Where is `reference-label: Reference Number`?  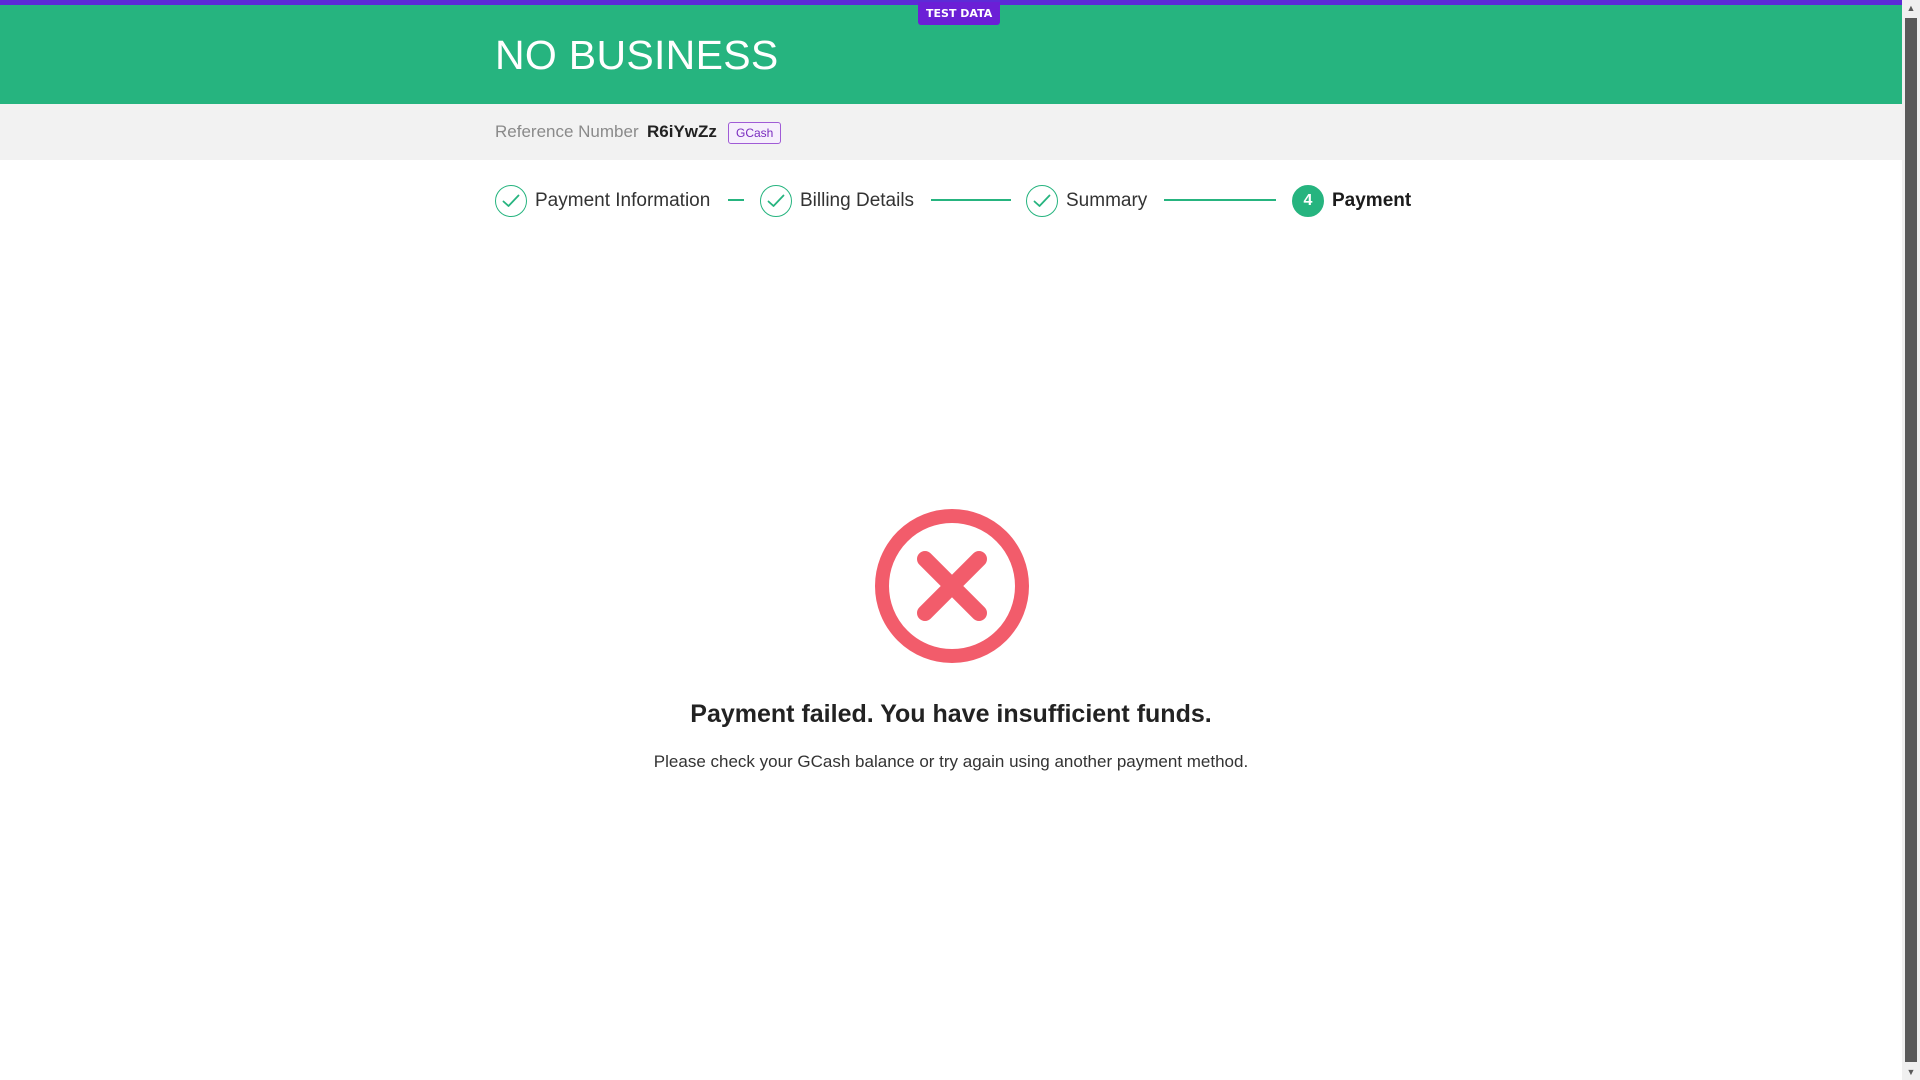 reference-label: Reference Number is located at coordinates (567, 131).